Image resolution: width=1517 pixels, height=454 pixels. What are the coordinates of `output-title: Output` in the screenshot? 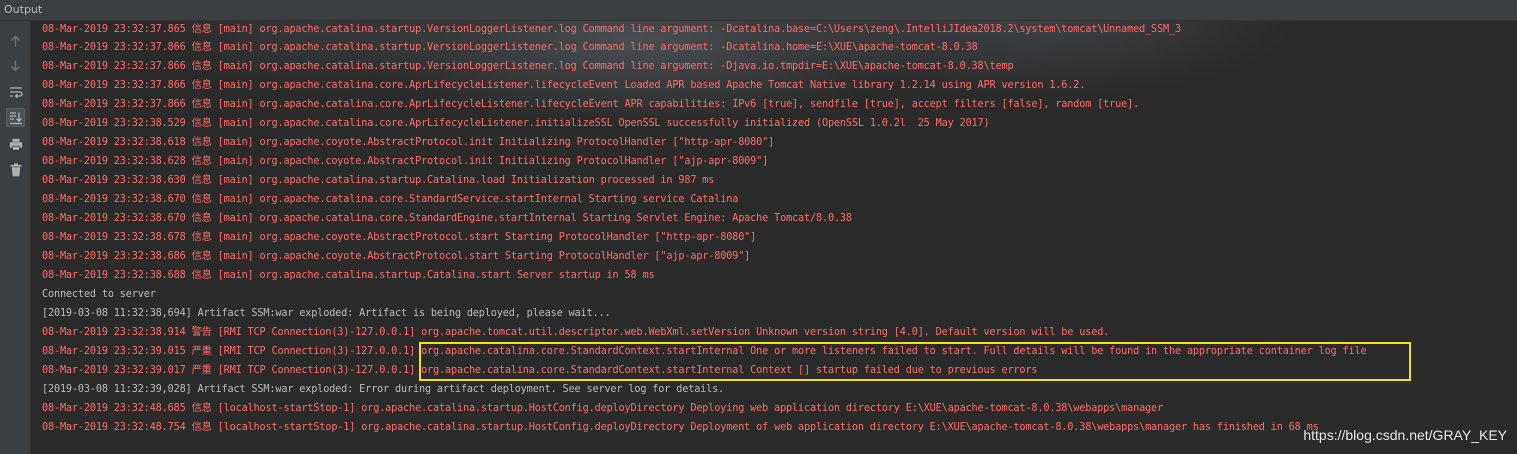 It's located at (23, 9).